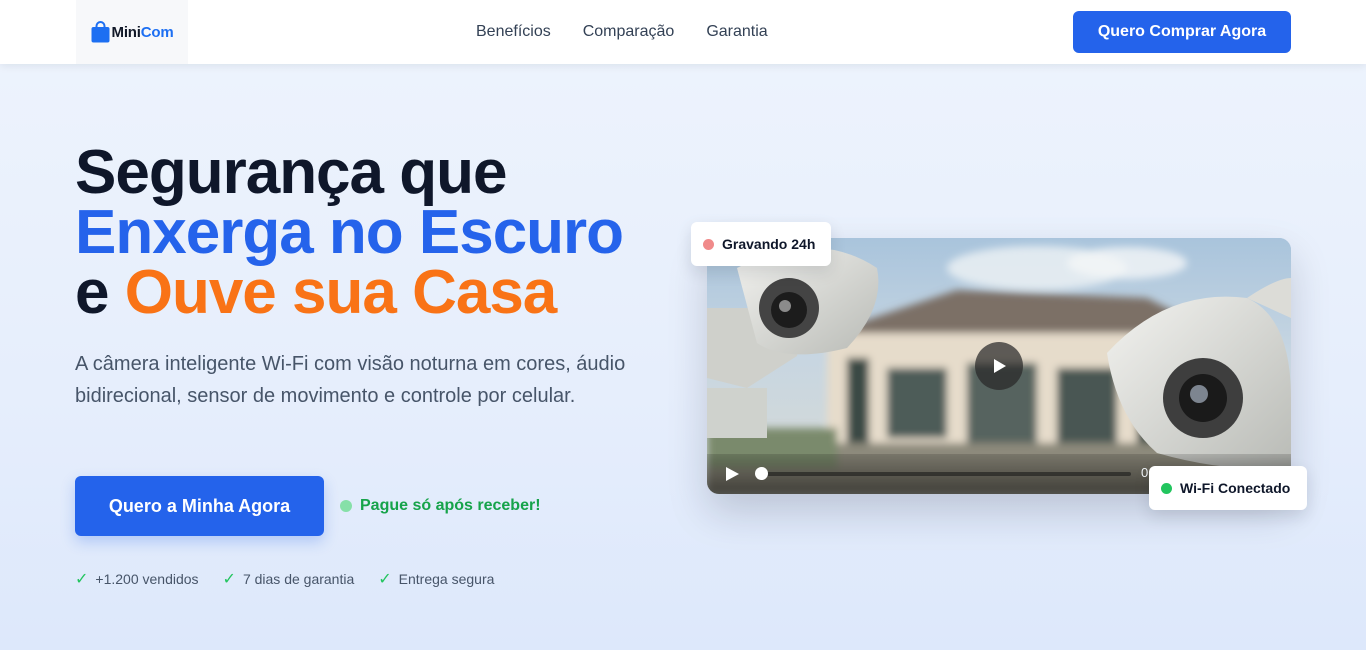 The image size is (1366, 650). Describe the element at coordinates (732, 474) in the screenshot. I see `control-play-icon` at that location.